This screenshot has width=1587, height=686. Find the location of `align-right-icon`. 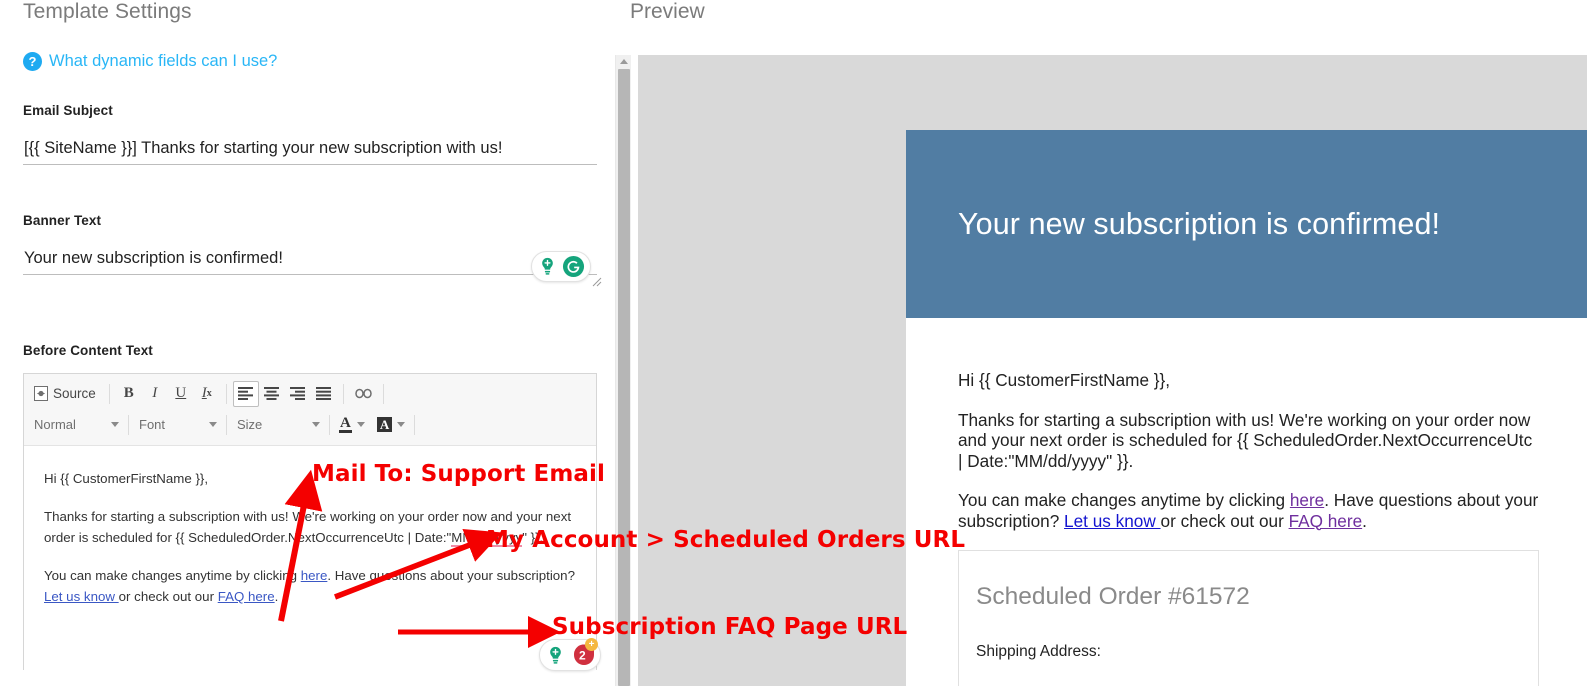

align-right-icon is located at coordinates (298, 393).